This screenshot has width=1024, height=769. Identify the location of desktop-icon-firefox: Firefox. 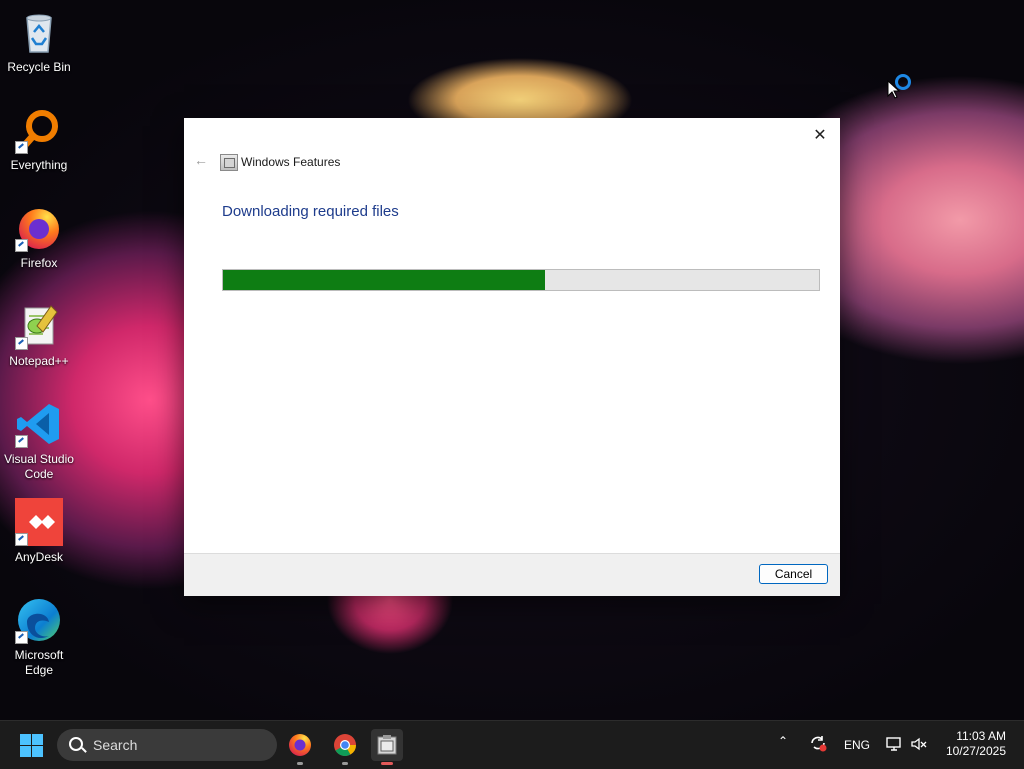
(39, 237).